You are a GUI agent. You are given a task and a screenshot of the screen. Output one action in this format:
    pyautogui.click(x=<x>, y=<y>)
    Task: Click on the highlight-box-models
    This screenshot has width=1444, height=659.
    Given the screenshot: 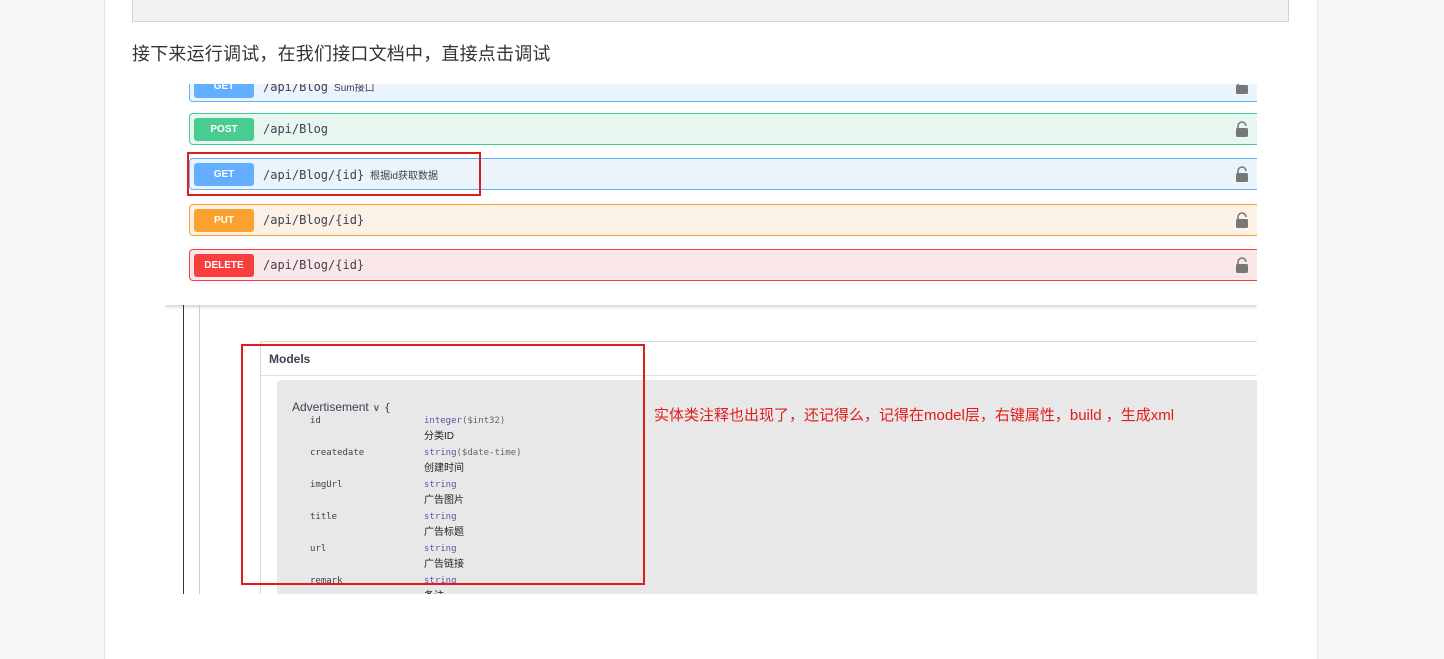 What is the action you would take?
    pyautogui.click(x=443, y=464)
    